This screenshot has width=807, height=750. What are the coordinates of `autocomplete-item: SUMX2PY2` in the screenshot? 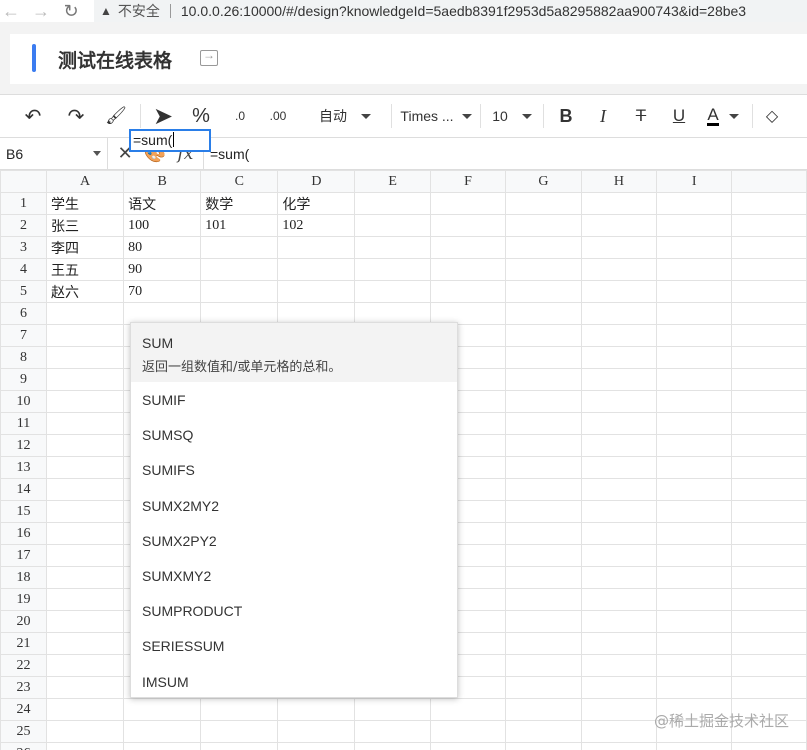 It's located at (294, 541).